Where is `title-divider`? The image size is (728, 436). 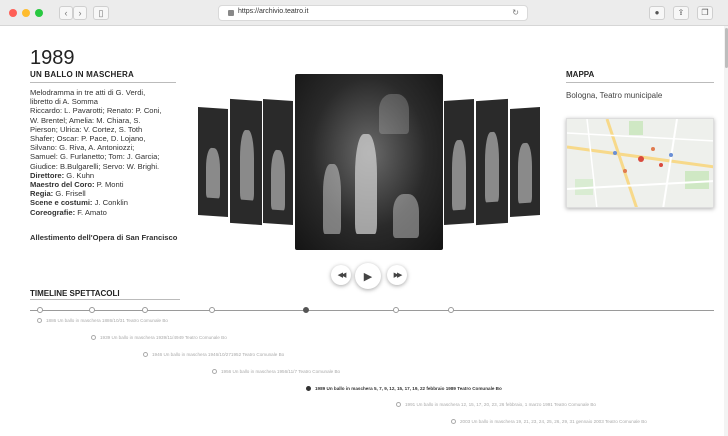 title-divider is located at coordinates (103, 82).